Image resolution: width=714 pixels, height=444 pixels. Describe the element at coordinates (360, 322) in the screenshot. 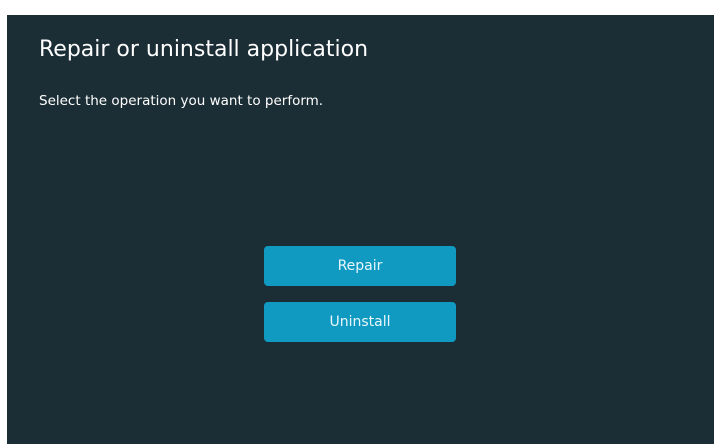

I see `uninstall-button: Uninstall` at that location.